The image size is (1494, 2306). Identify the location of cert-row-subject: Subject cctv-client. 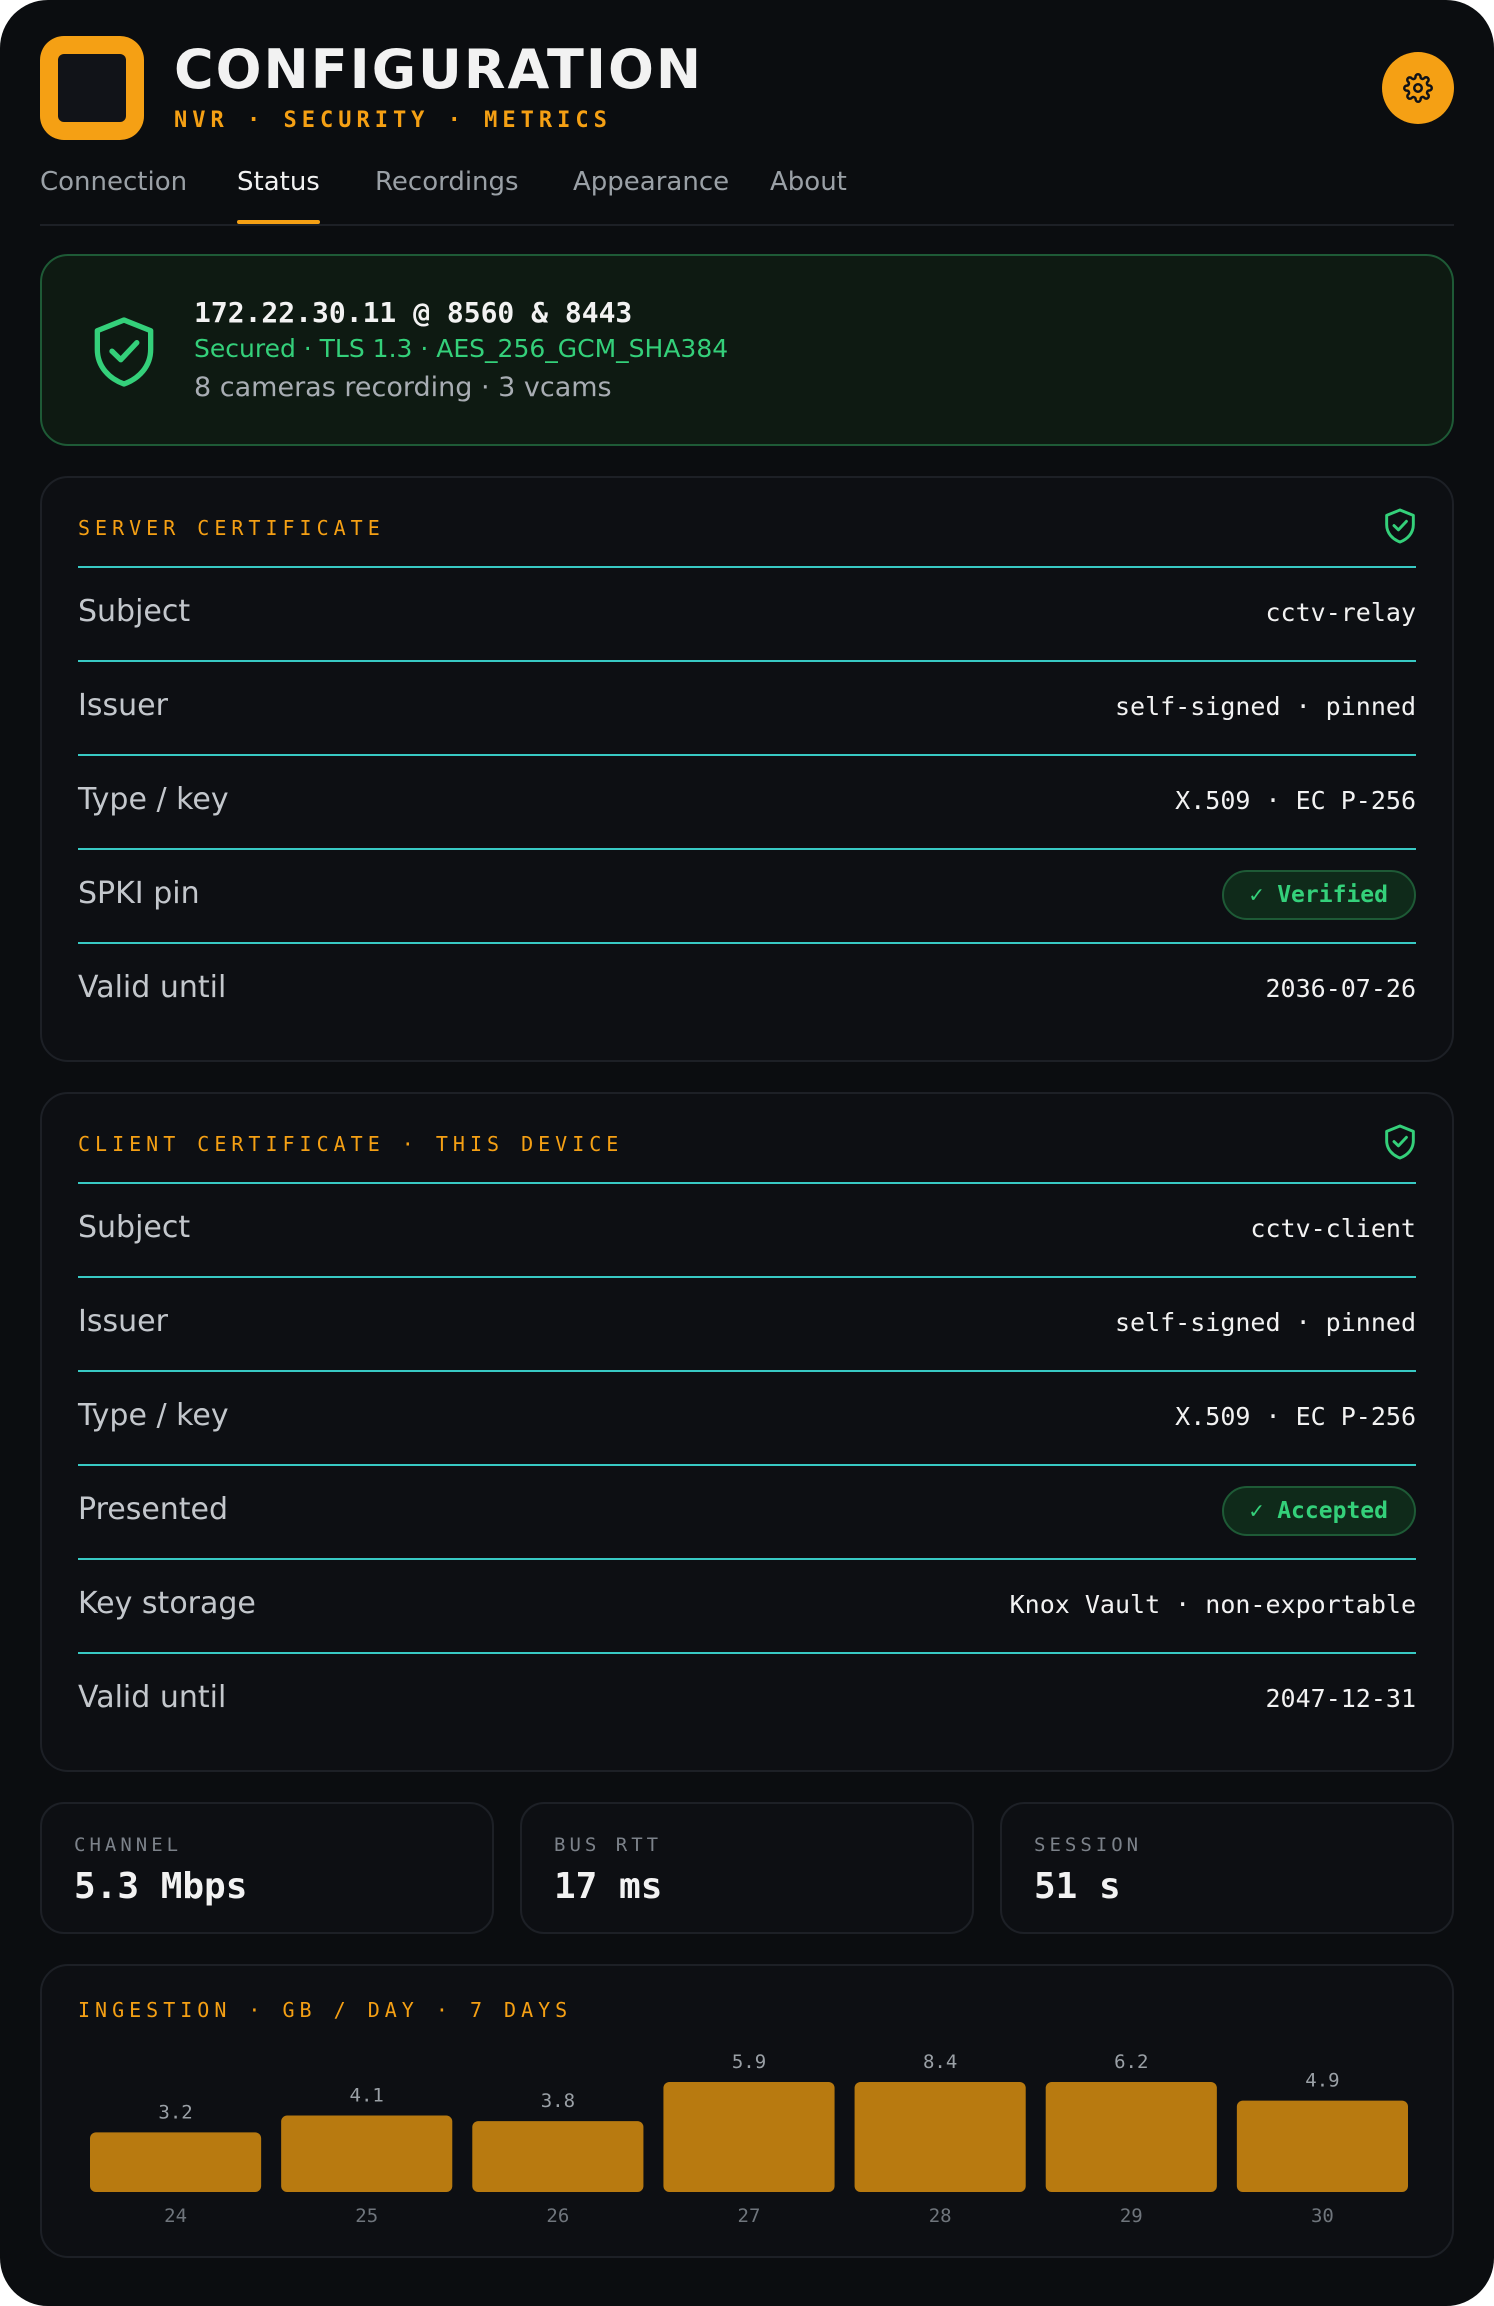
(747, 1229).